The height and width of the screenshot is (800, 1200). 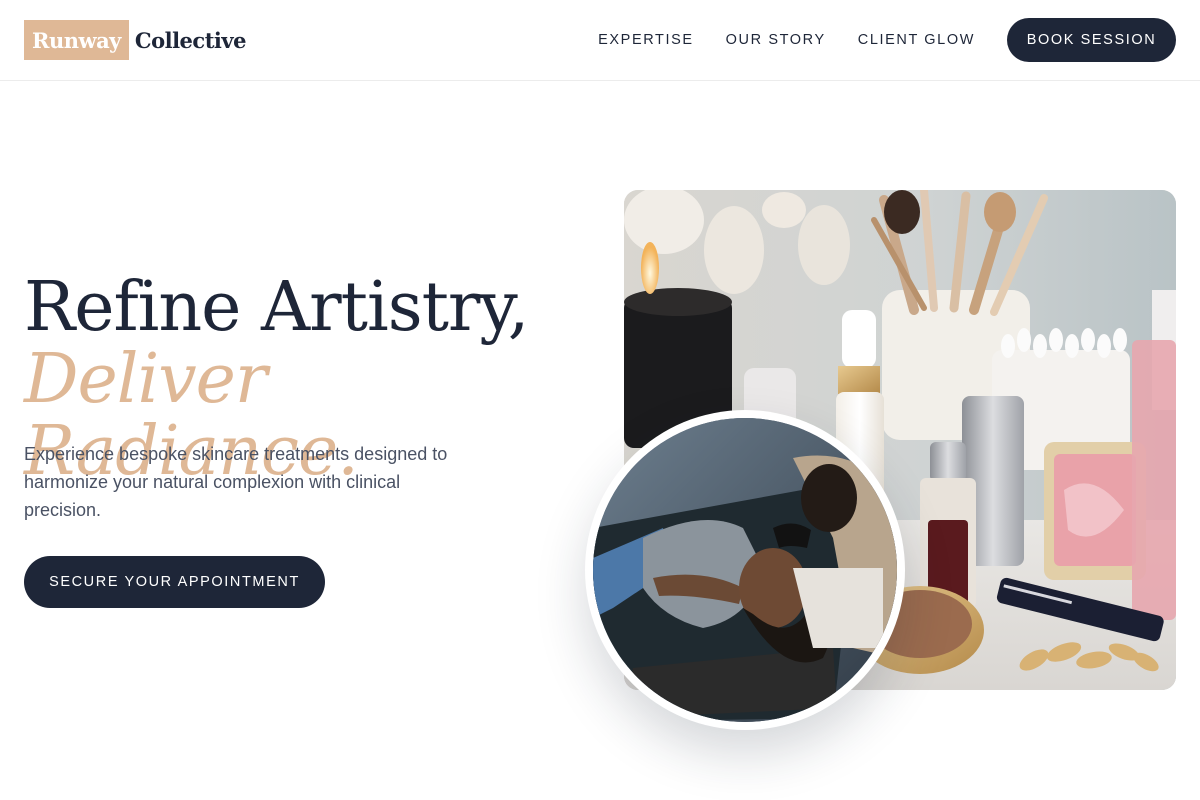 I want to click on treatment-photo, so click(x=745, y=570).